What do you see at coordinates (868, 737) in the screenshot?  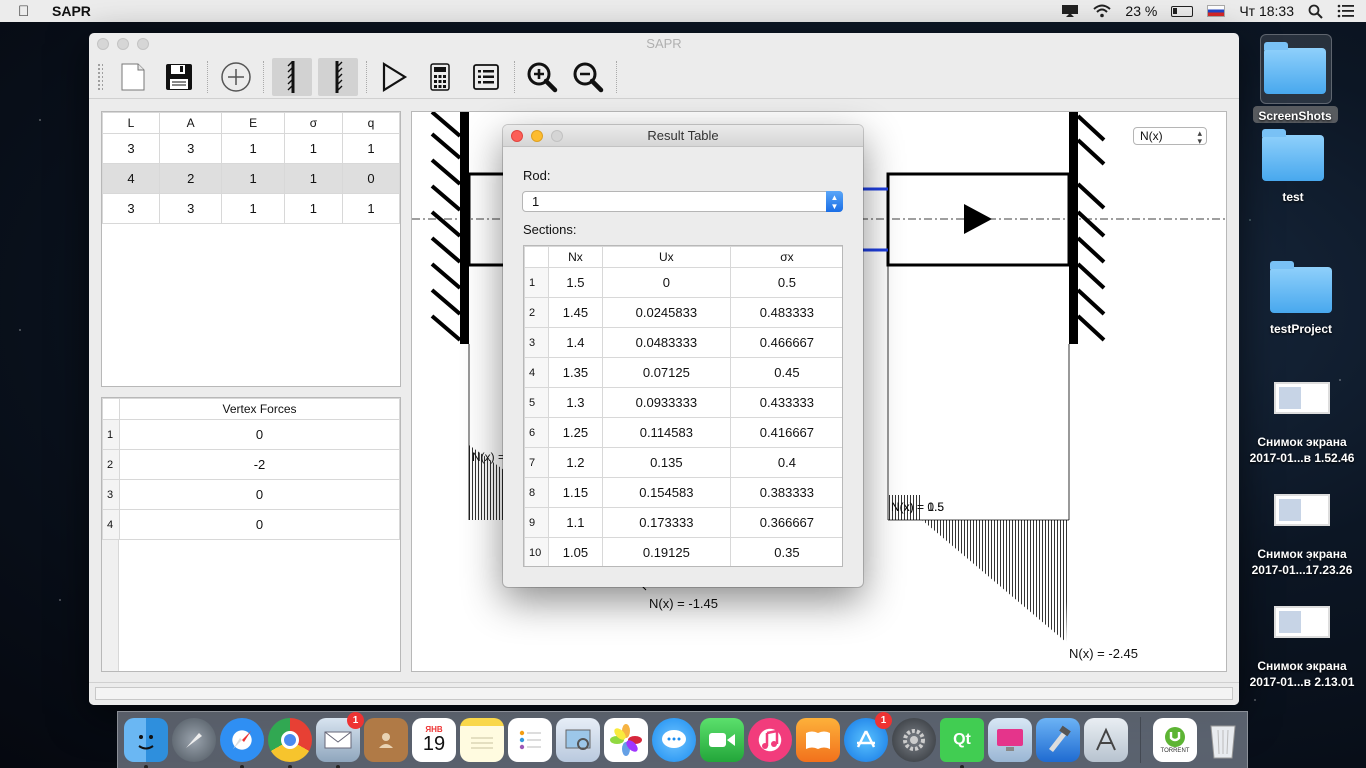 I see `app-store-icon: 1` at bounding box center [868, 737].